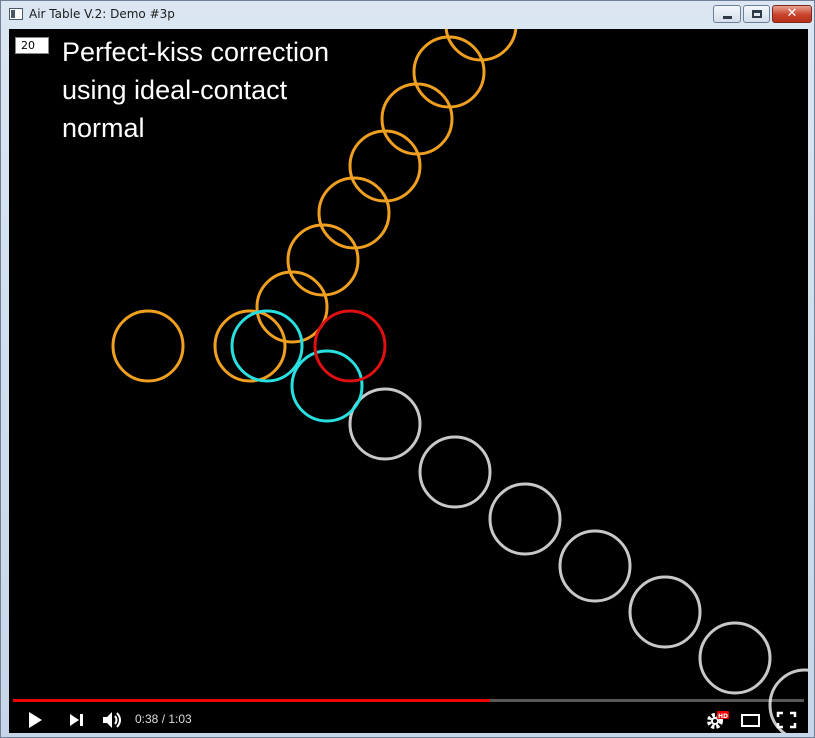 This screenshot has height=738, width=815. Describe the element at coordinates (751, 720) in the screenshot. I see `theater-mode-icon` at that location.